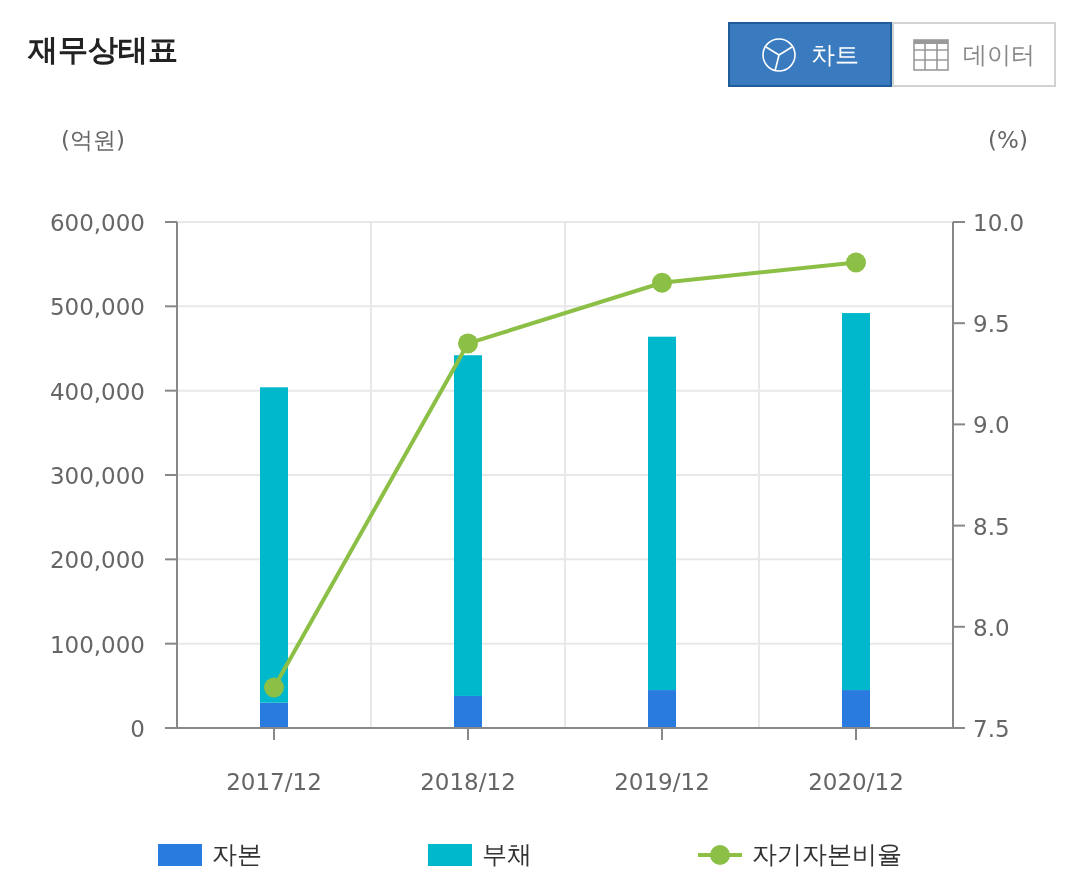  I want to click on pie-chart-icon, so click(779, 54).